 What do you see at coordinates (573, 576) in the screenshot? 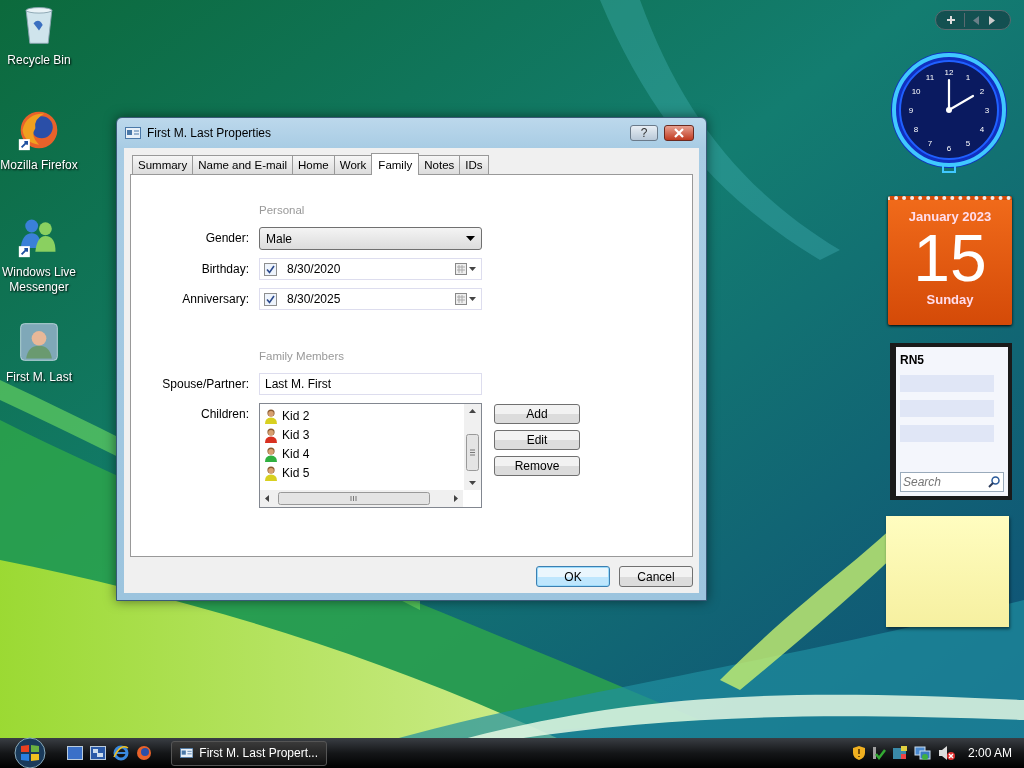
I see `ok-button: OK` at bounding box center [573, 576].